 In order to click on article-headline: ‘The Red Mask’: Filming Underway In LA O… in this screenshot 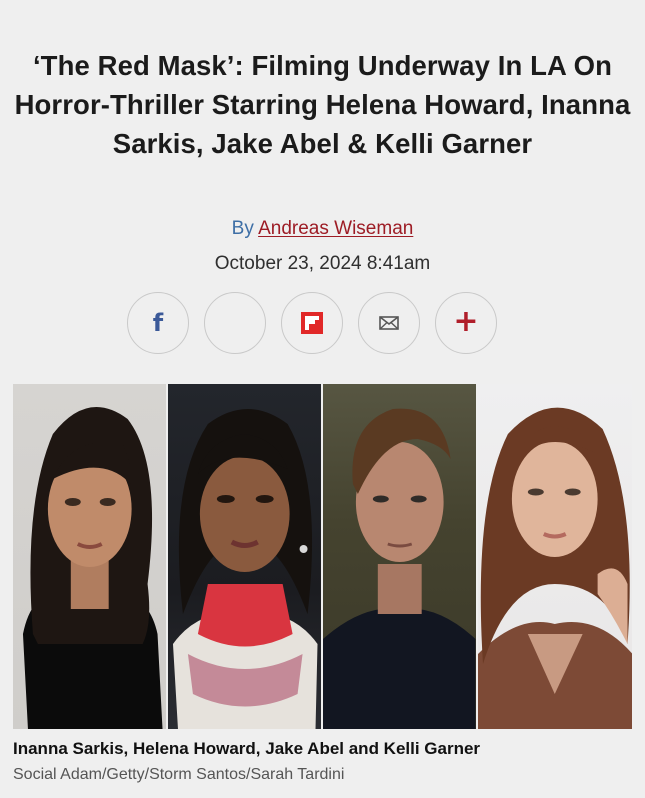, I will do `click(322, 105)`.